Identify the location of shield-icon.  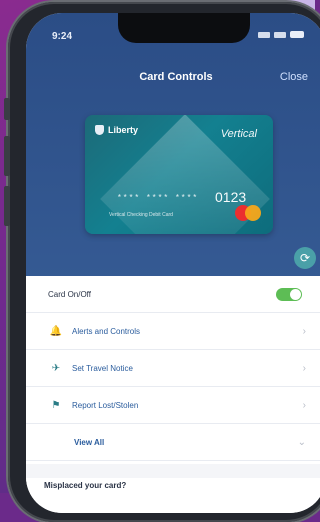
(99, 130).